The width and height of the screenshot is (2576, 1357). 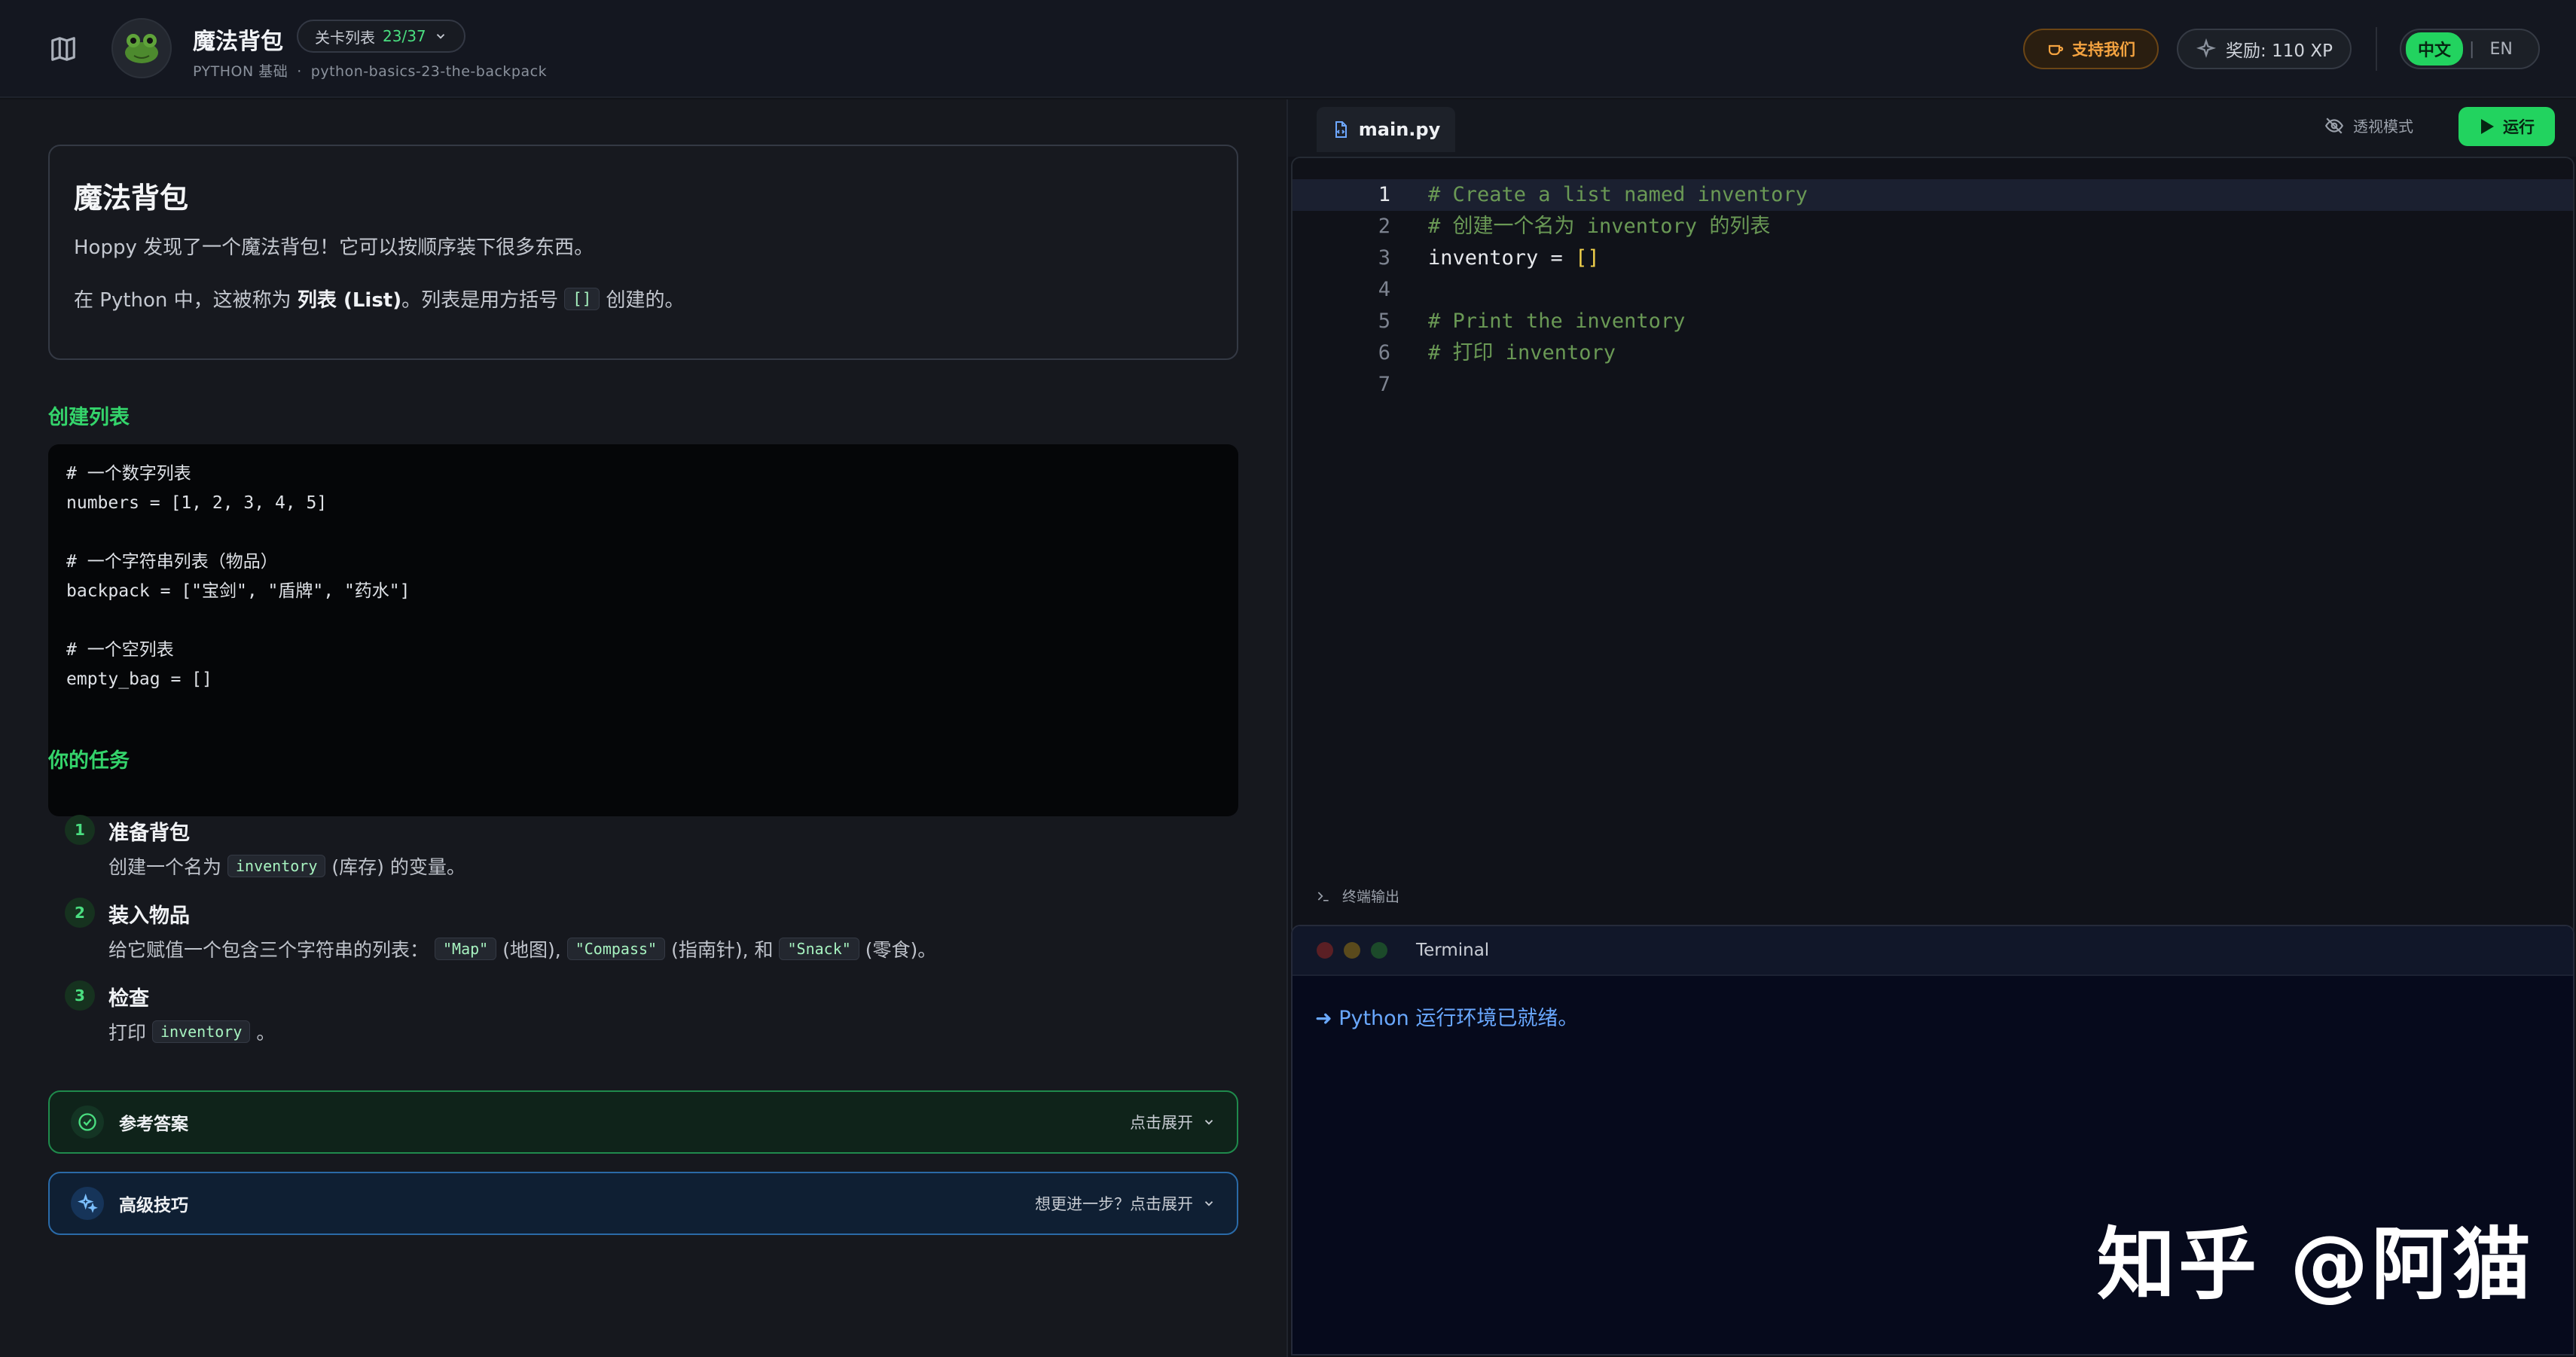 What do you see at coordinates (1933, 353) in the screenshot?
I see `editor-line: 6 # 打印 inventory` at bounding box center [1933, 353].